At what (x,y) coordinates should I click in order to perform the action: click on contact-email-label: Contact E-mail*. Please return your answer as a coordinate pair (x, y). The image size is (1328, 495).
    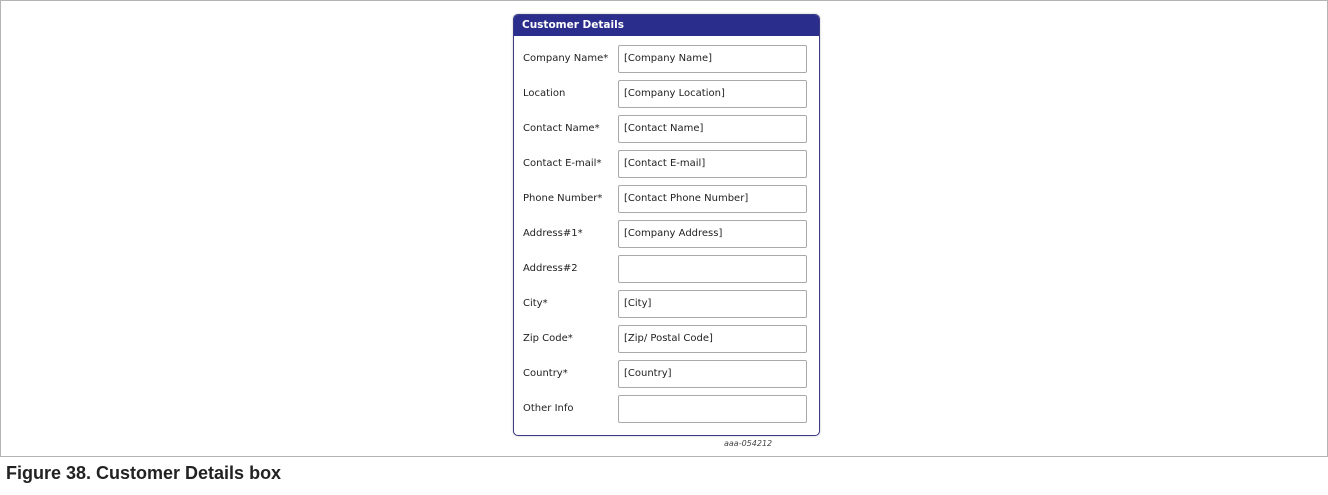
    Looking at the image, I should click on (562, 163).